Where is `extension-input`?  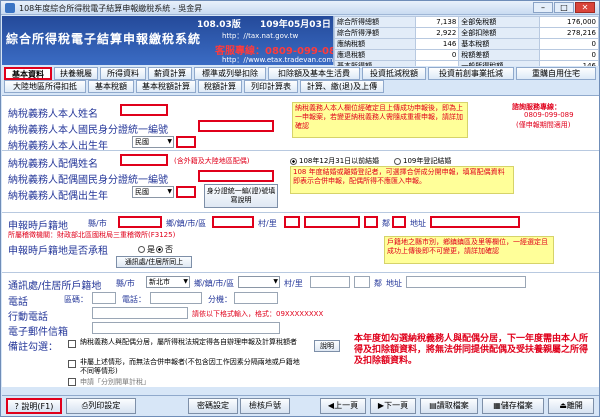
extension-input is located at coordinates (256, 298).